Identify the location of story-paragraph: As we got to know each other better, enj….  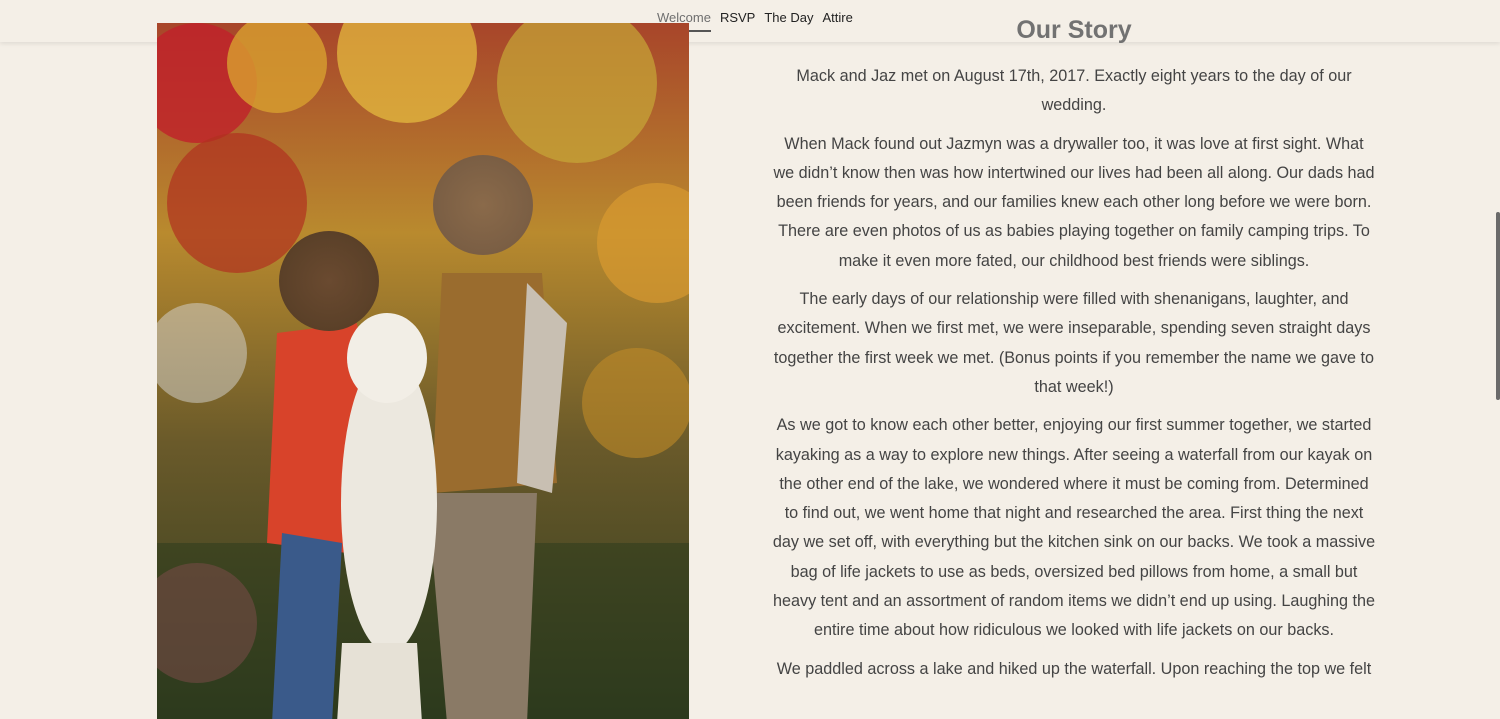
(1074, 528).